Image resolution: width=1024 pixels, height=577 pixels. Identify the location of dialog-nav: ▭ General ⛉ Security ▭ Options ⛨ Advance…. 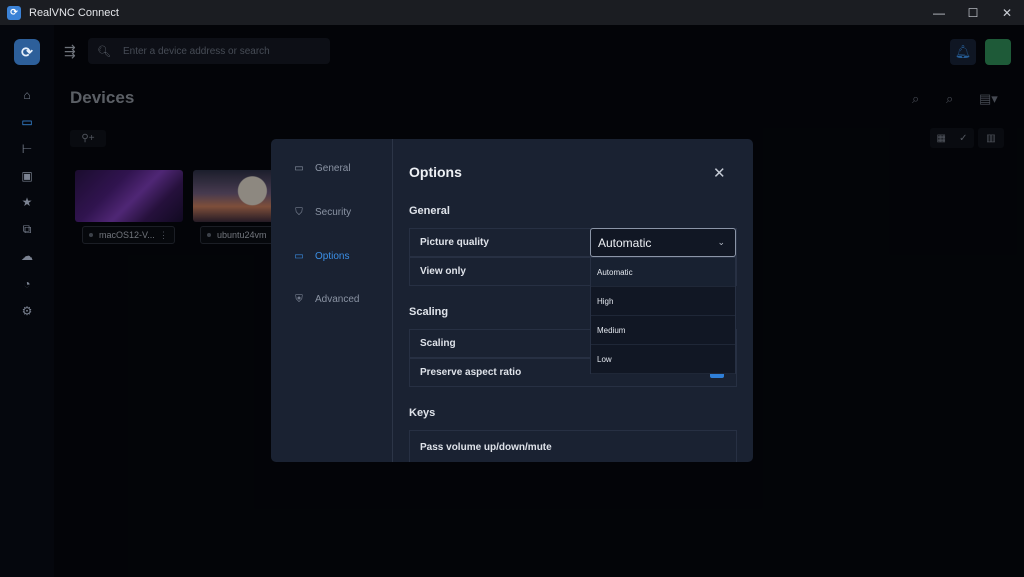
(332, 300).